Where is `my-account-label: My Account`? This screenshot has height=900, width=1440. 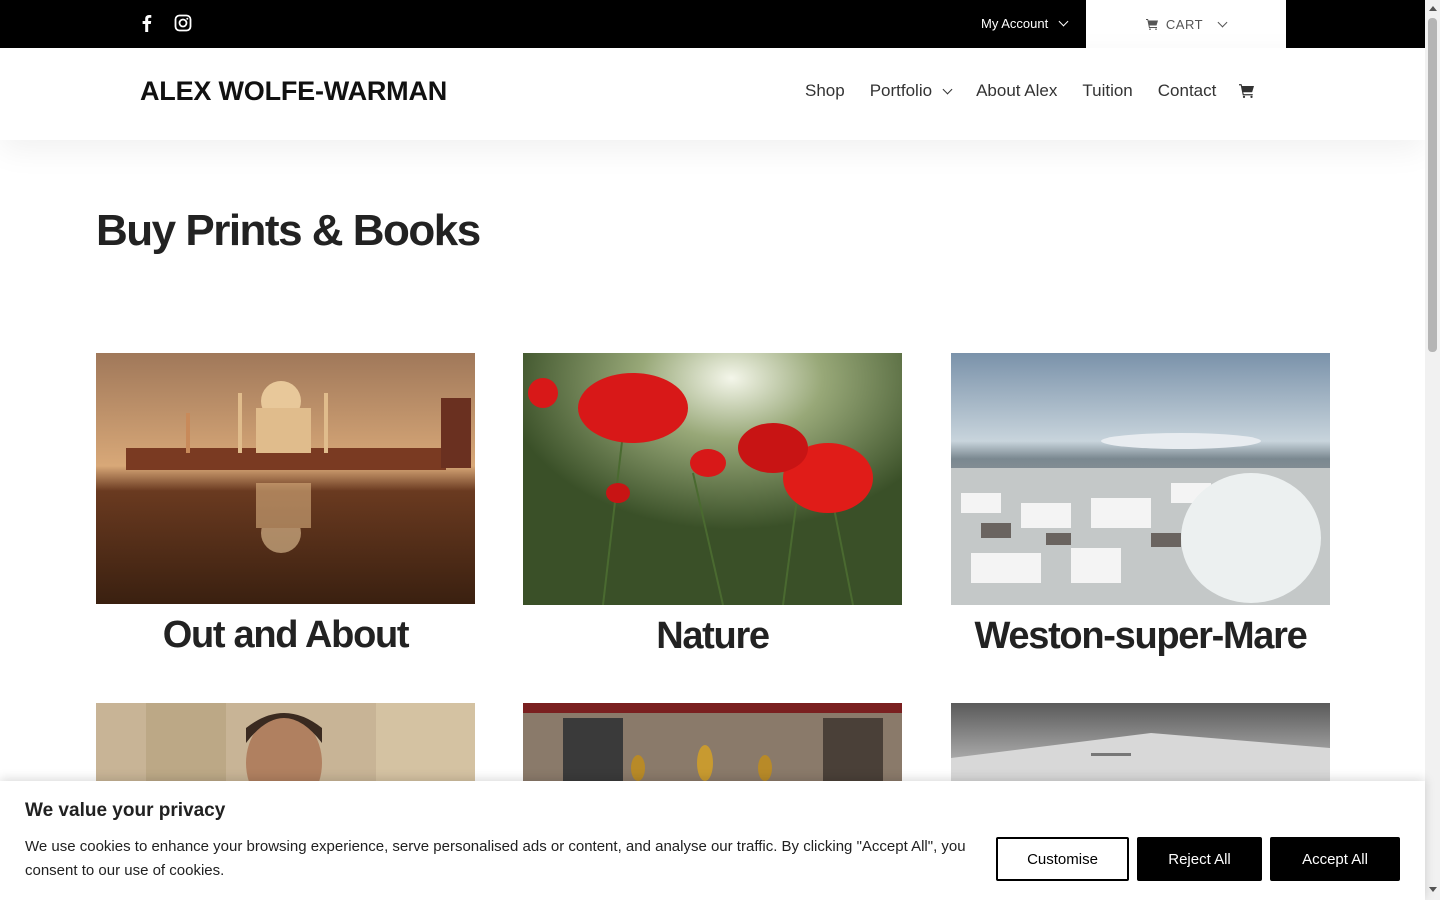
my-account-label: My Account is located at coordinates (1015, 23).